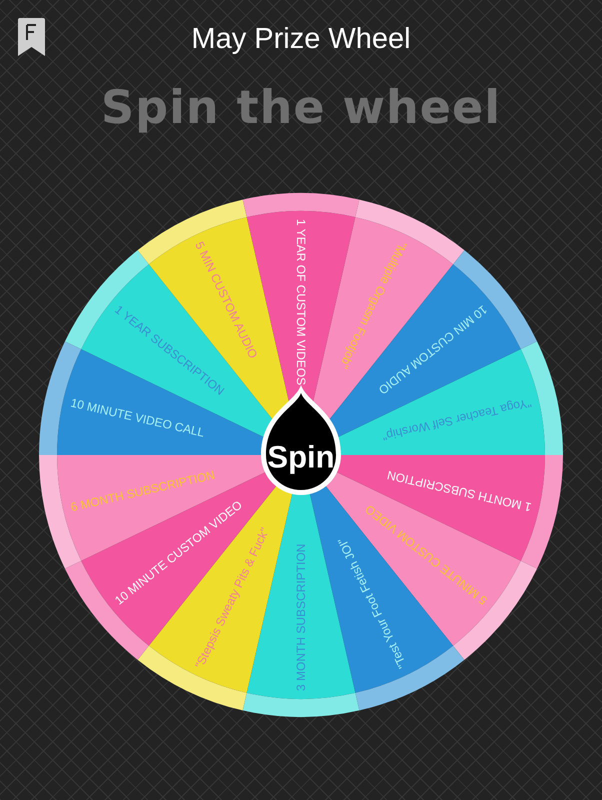  What do you see at coordinates (137, 418) in the screenshot?
I see `segment-label: 10 MINUTE VIDEO CALL` at bounding box center [137, 418].